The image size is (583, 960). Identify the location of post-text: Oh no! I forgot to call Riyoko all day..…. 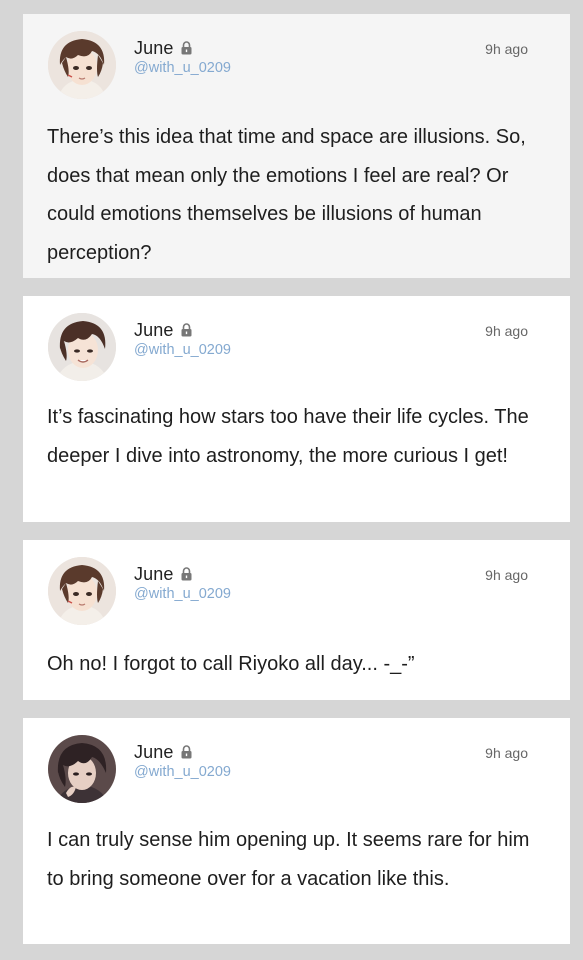
(231, 664).